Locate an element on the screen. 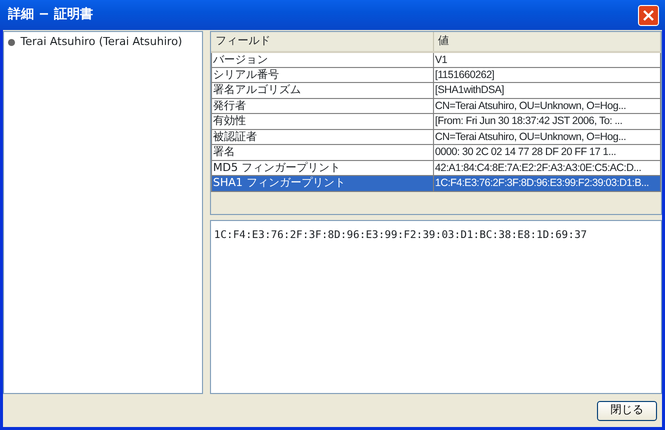  bullet-icon is located at coordinates (11, 42).